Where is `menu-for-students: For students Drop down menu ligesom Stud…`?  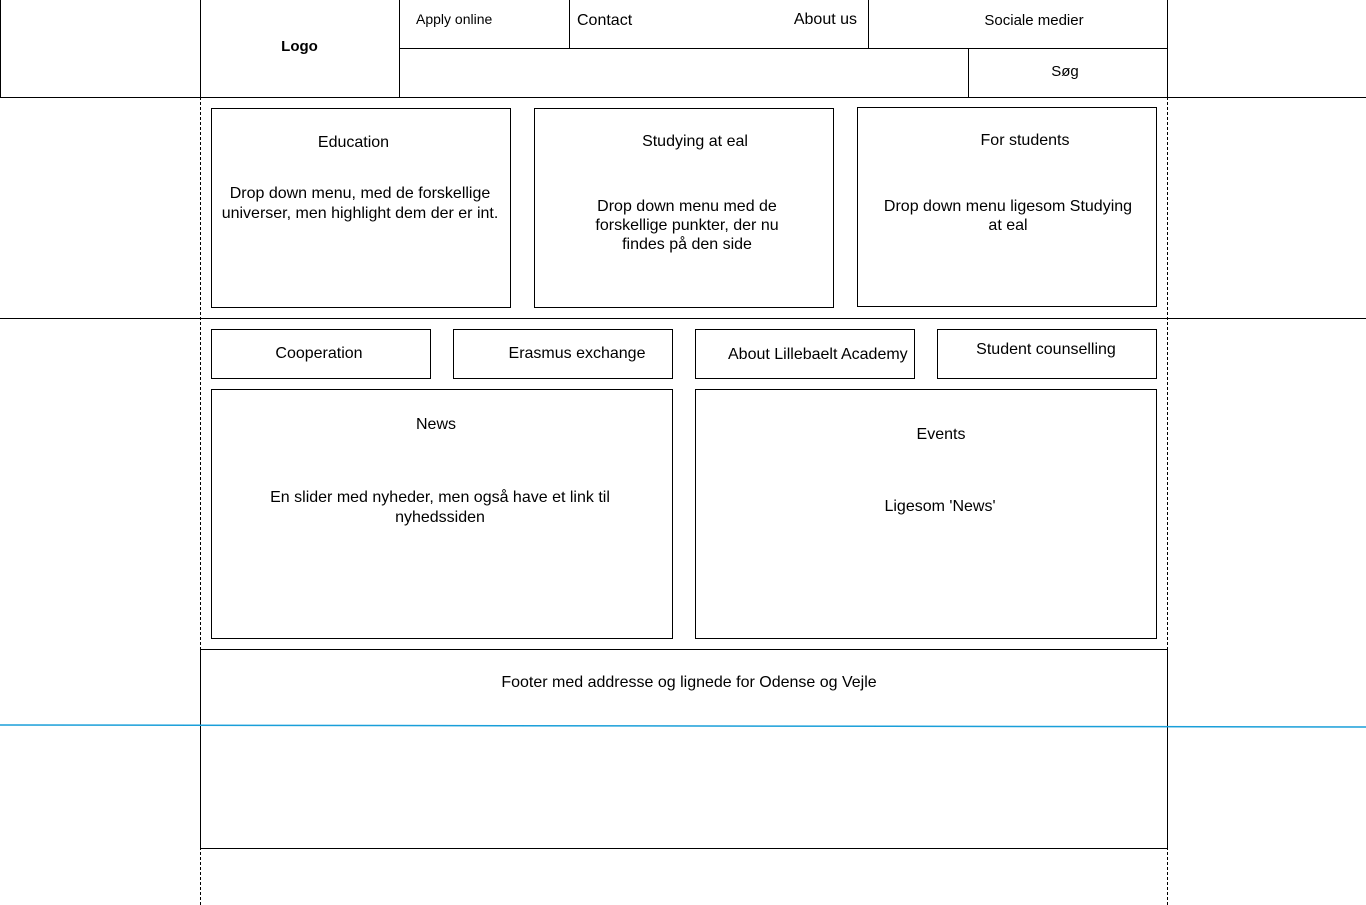 menu-for-students: For students Drop down menu ligesom Stud… is located at coordinates (1007, 207).